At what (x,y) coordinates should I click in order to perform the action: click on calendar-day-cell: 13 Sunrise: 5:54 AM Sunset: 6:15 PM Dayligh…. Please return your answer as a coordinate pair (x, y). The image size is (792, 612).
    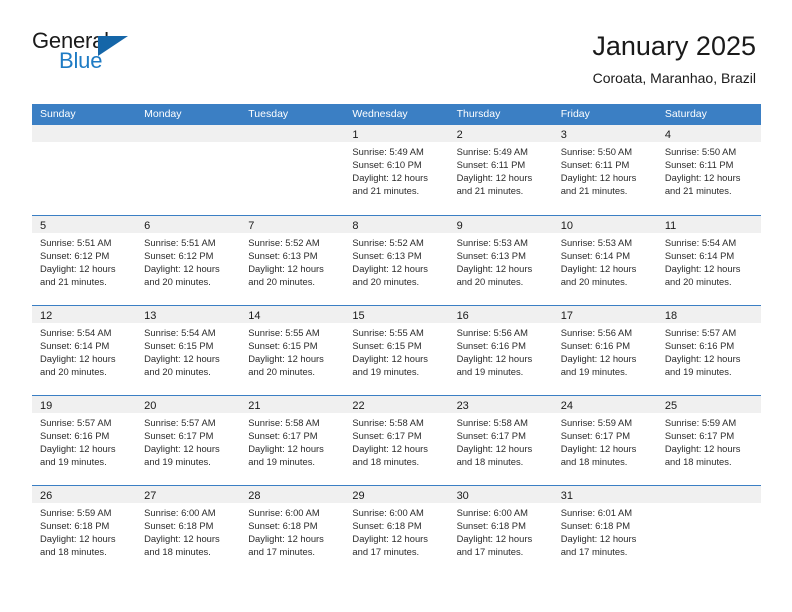
    Looking at the image, I should click on (188, 350).